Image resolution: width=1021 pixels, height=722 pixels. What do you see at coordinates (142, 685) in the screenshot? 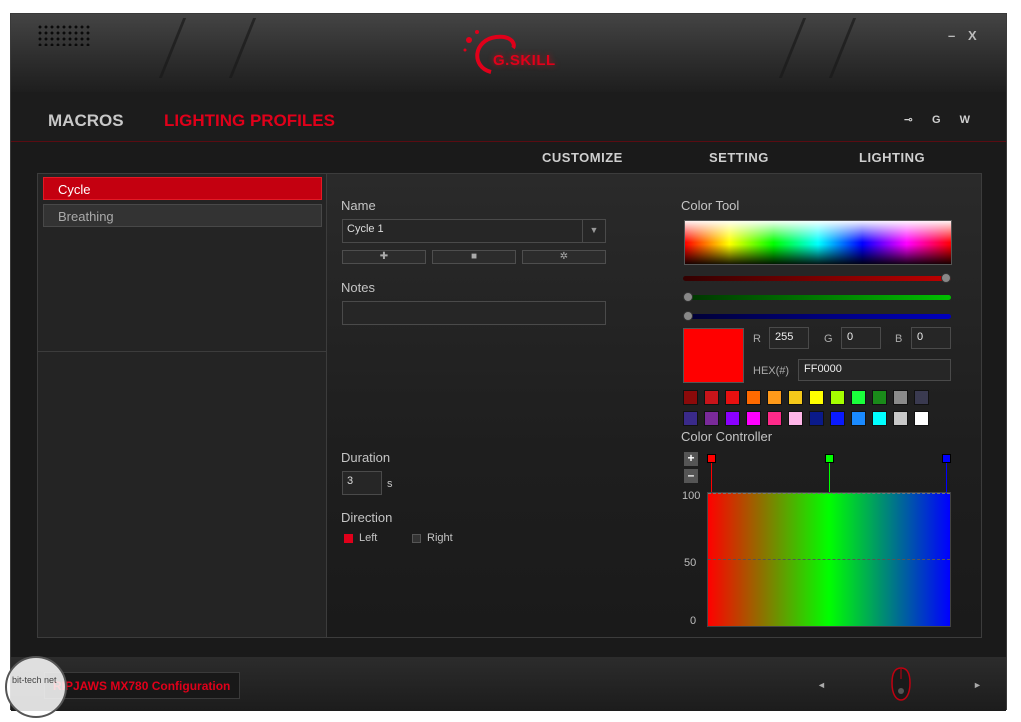
I see `device-config-label: RIPJAWS MX780 Configuration` at bounding box center [142, 685].